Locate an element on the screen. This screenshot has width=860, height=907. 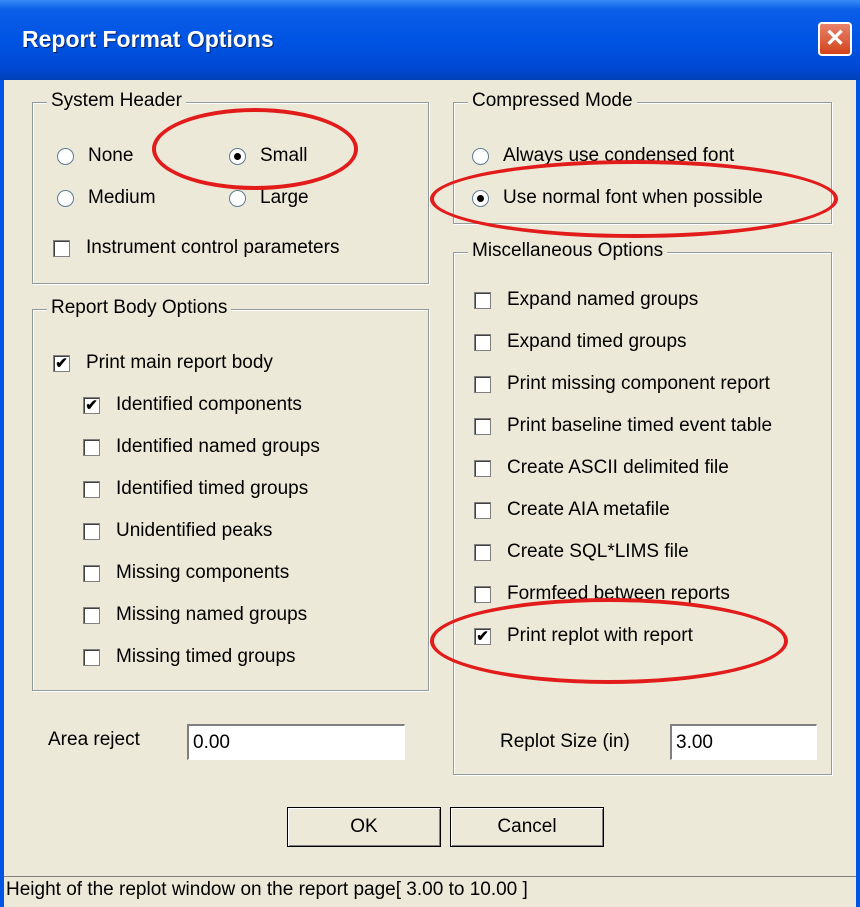
close-icon: ✕ is located at coordinates (835, 38).